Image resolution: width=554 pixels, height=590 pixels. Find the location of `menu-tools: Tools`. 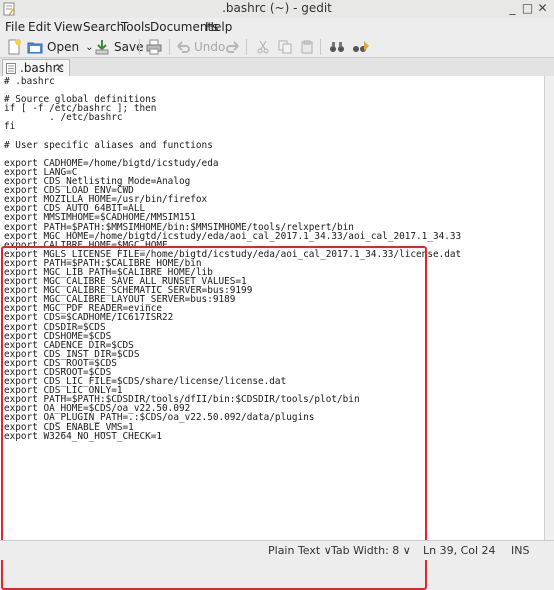

menu-tools: Tools is located at coordinates (136, 27).